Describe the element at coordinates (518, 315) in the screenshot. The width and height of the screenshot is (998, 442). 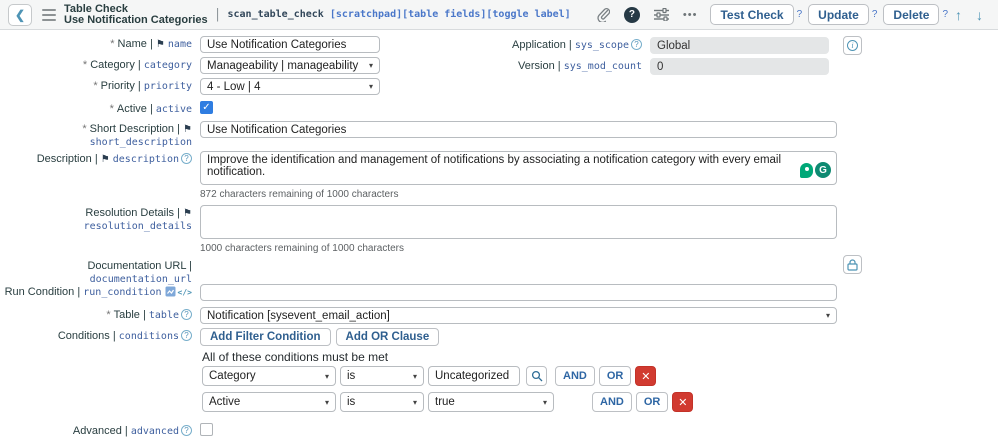
I see `table-select: Notification [sysevent_email_action] ▾` at that location.